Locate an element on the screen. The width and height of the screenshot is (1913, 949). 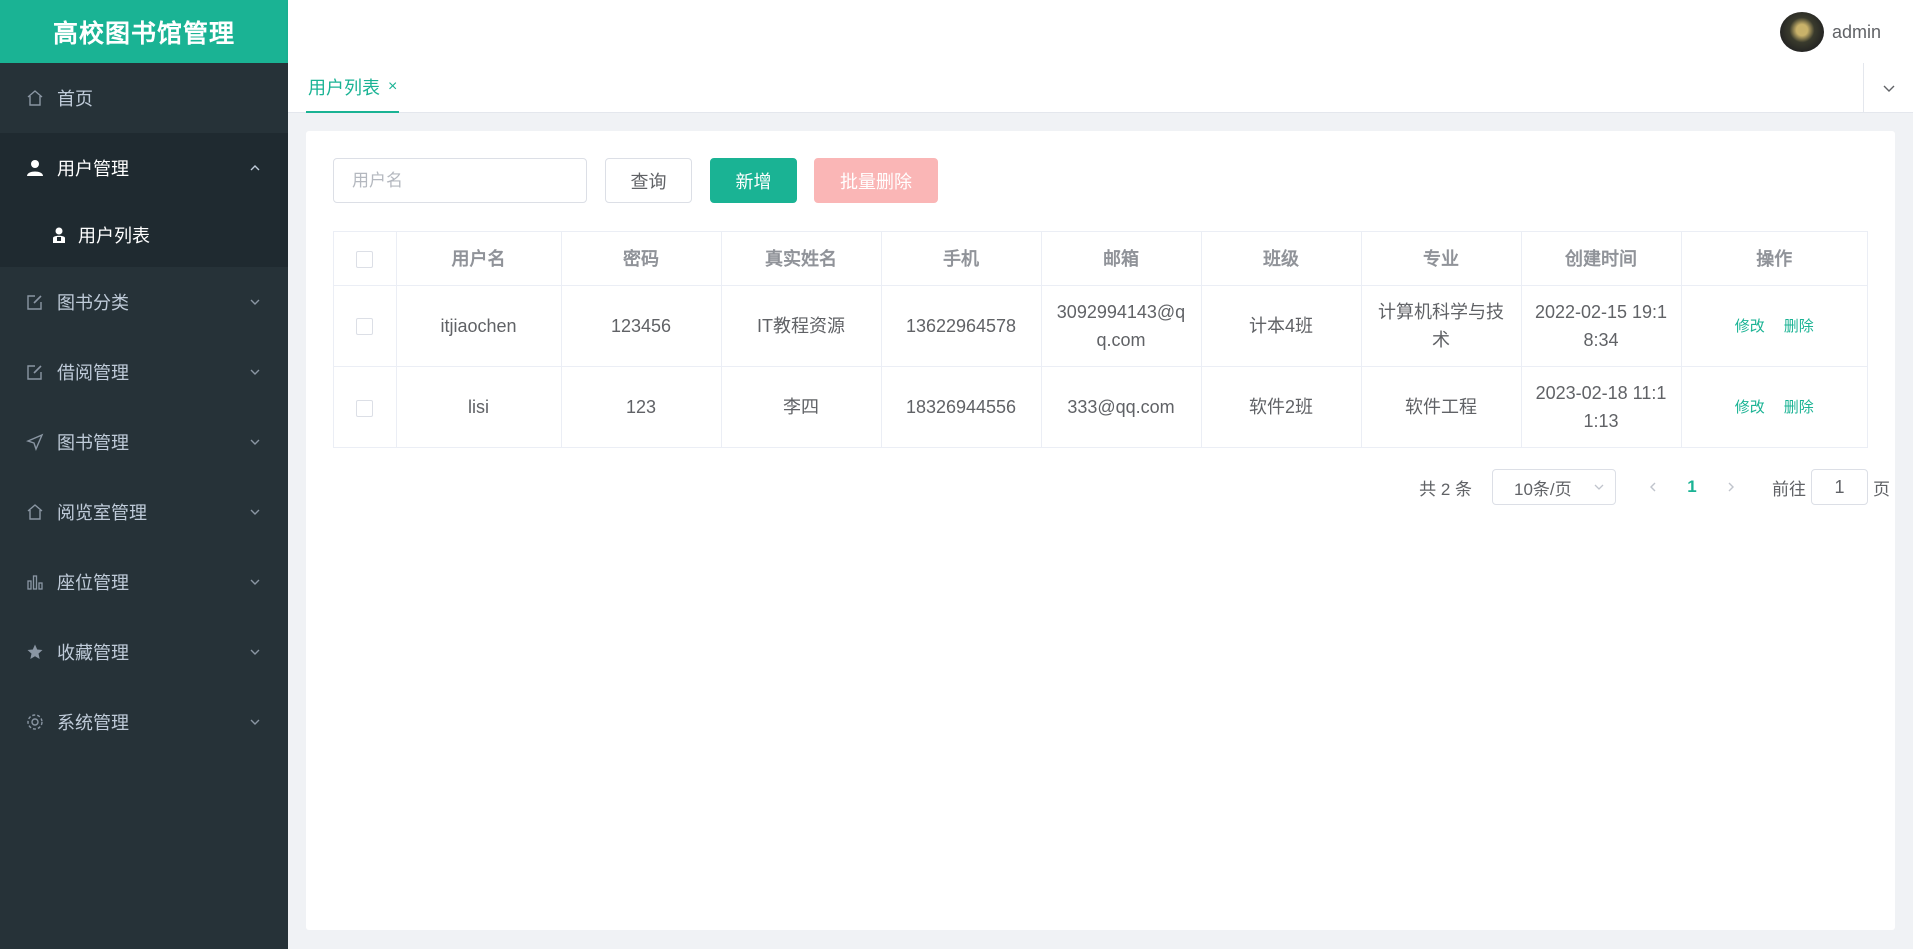
next-page-button is located at coordinates (1731, 487).